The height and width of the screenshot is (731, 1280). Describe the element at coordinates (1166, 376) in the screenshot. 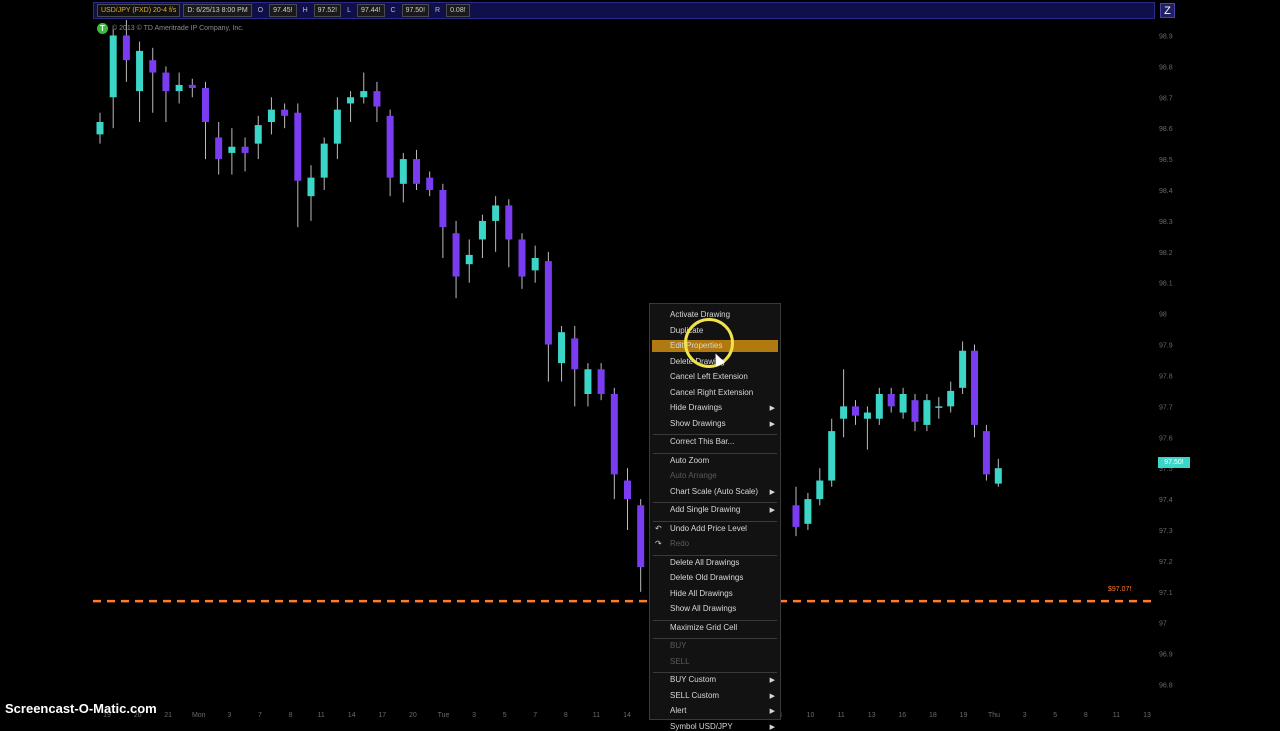

I see `price-axis-label: 97.8` at that location.